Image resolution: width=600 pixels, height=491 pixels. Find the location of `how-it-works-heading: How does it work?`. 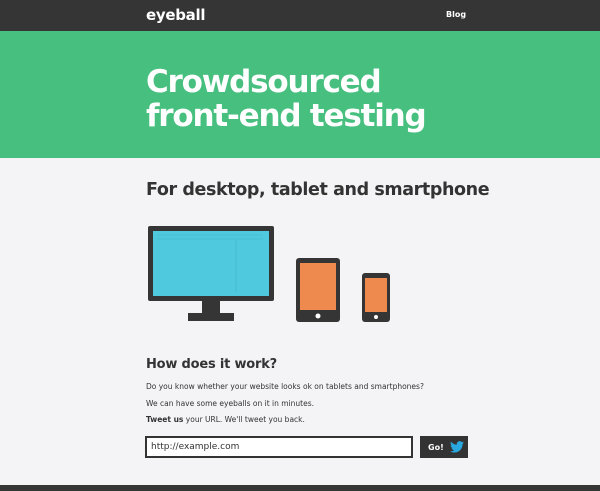

how-it-works-heading: How does it work? is located at coordinates (211, 364).